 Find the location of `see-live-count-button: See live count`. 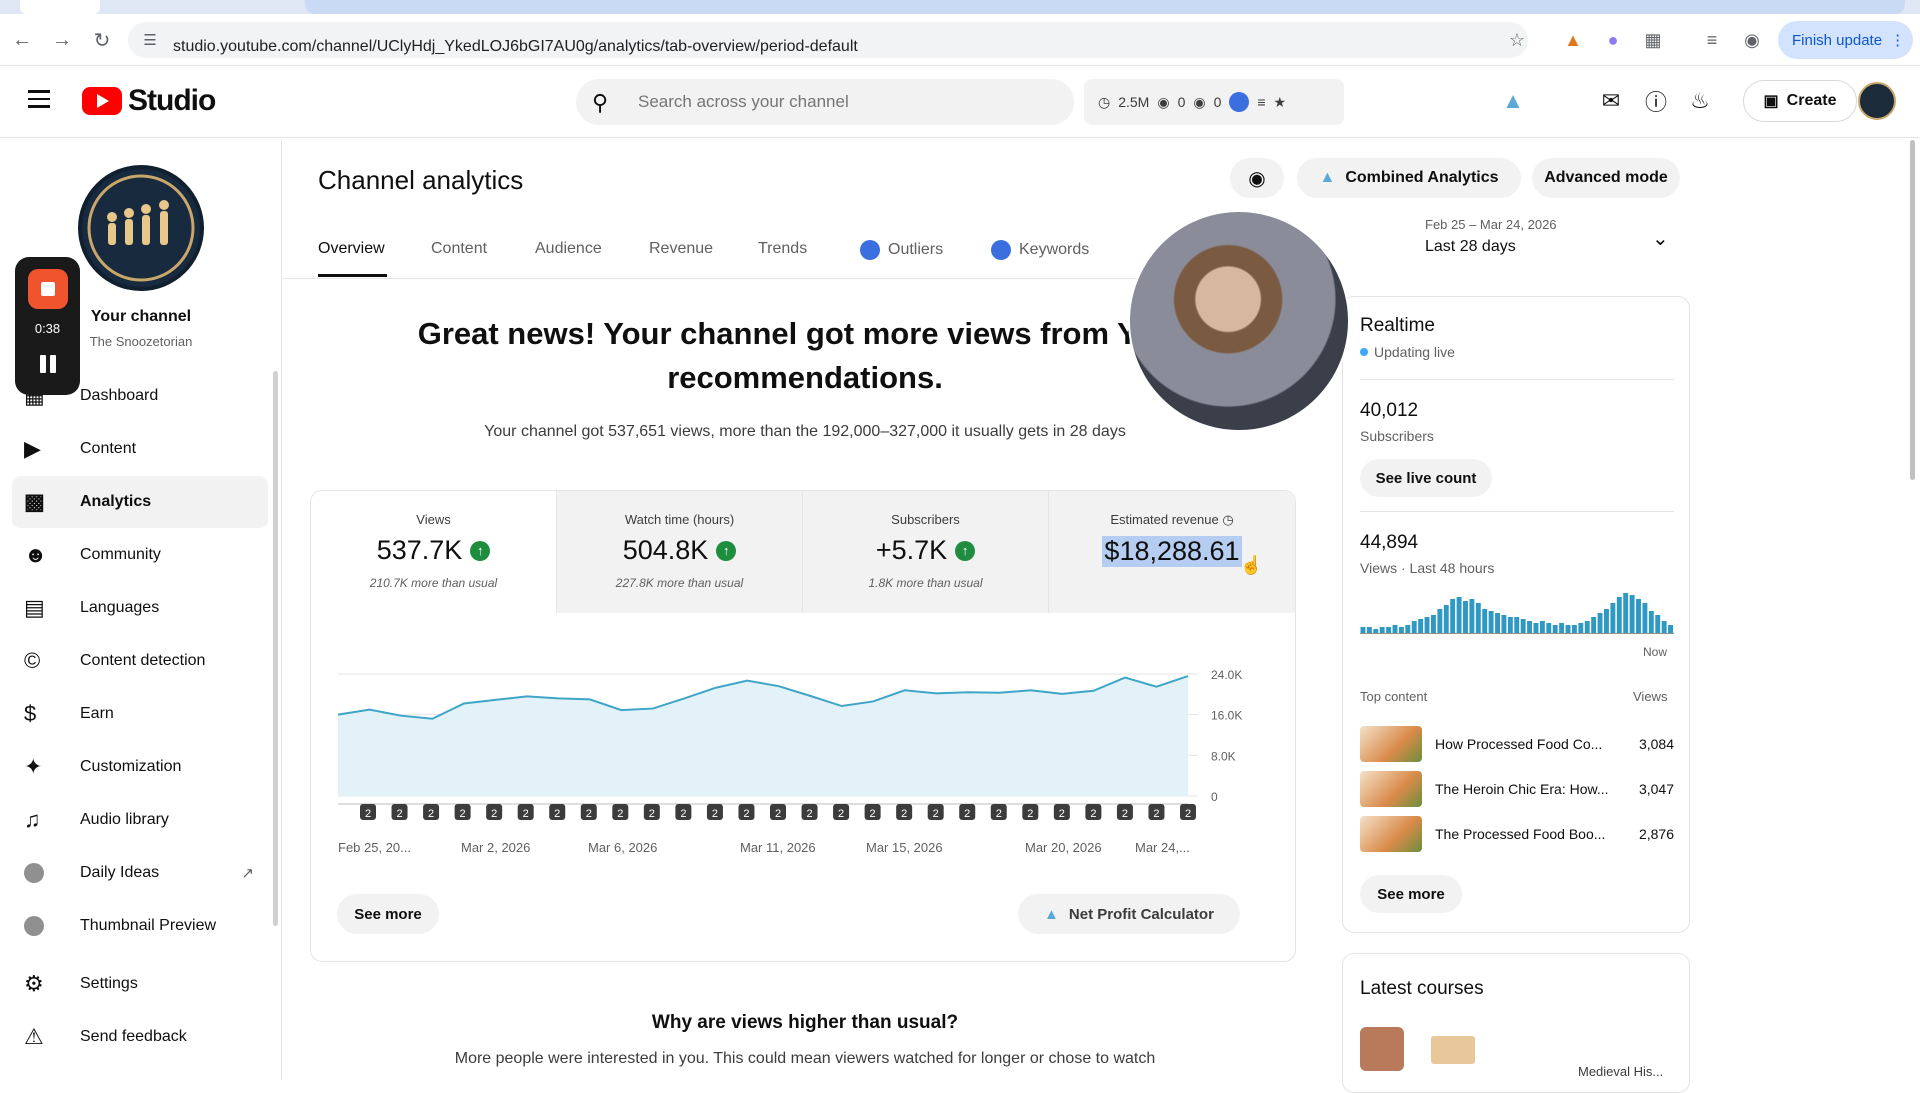

see-live-count-button: See live count is located at coordinates (1426, 478).